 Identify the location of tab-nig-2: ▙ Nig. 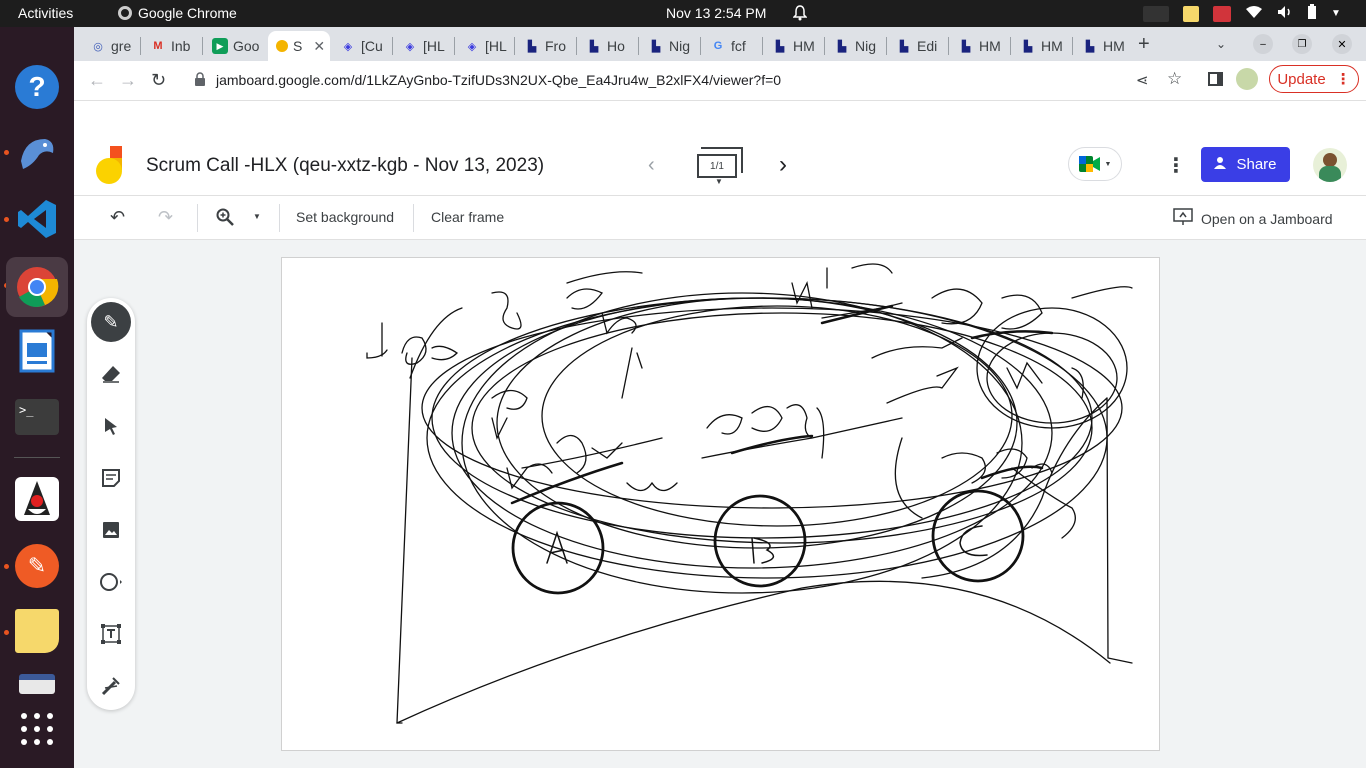
(855, 46).